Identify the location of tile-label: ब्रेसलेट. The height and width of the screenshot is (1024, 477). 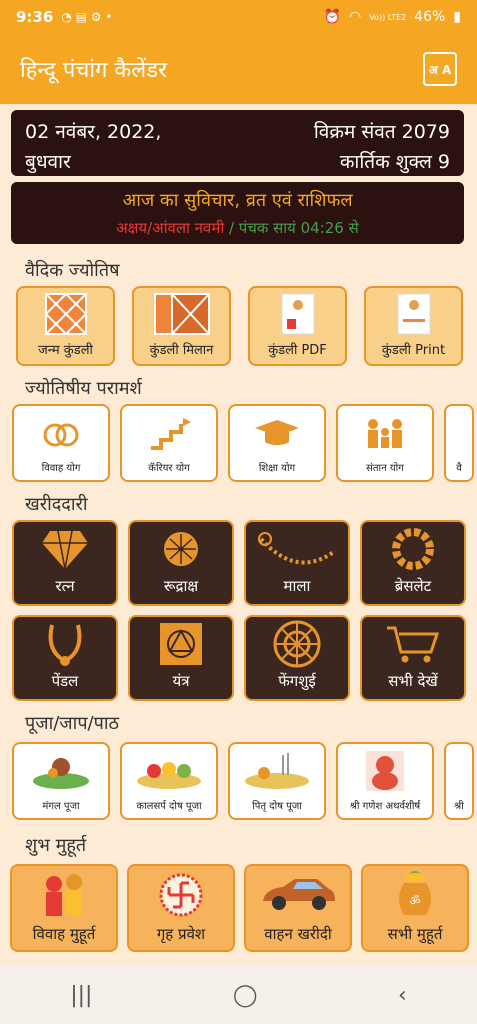
(413, 586).